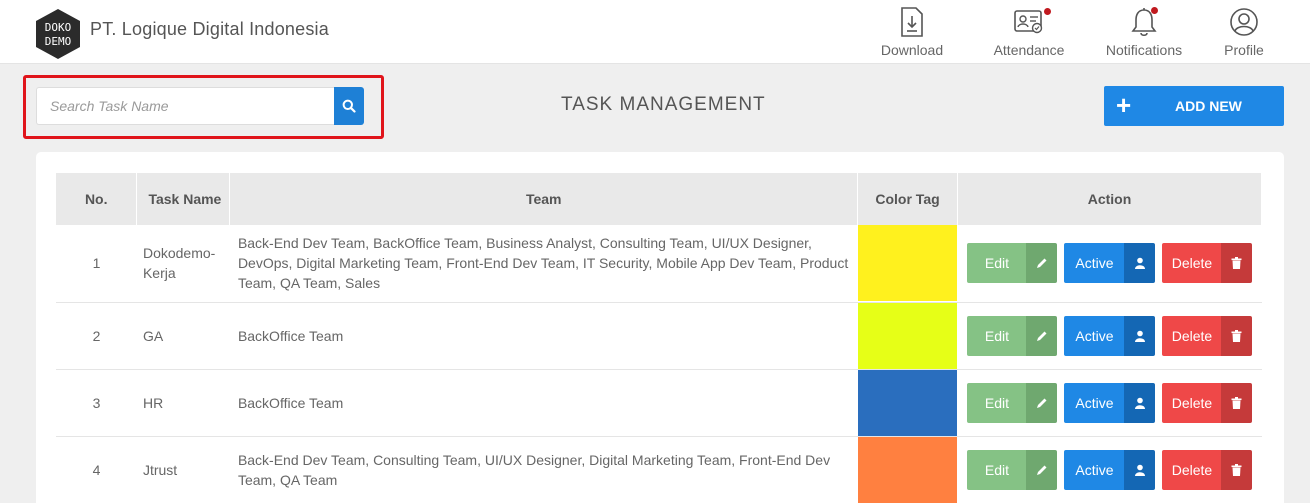 This screenshot has height=503, width=1310. What do you see at coordinates (1144, 22) in the screenshot?
I see `bell-icon` at bounding box center [1144, 22].